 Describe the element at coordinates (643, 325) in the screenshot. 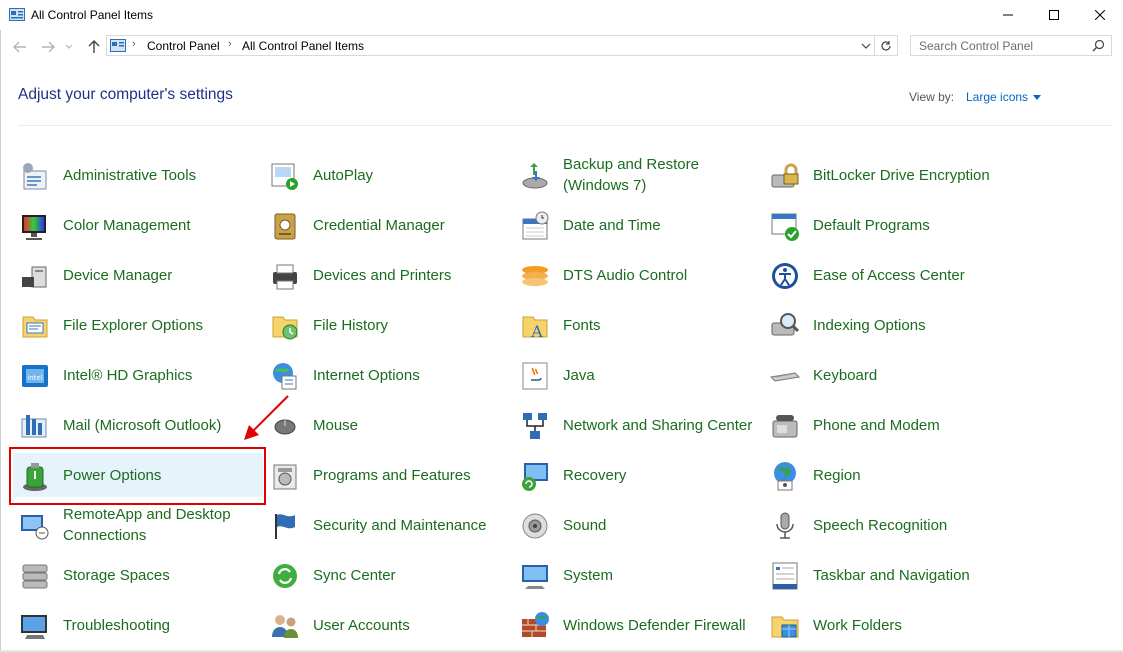

I see `item-fonts: A Fonts` at that location.